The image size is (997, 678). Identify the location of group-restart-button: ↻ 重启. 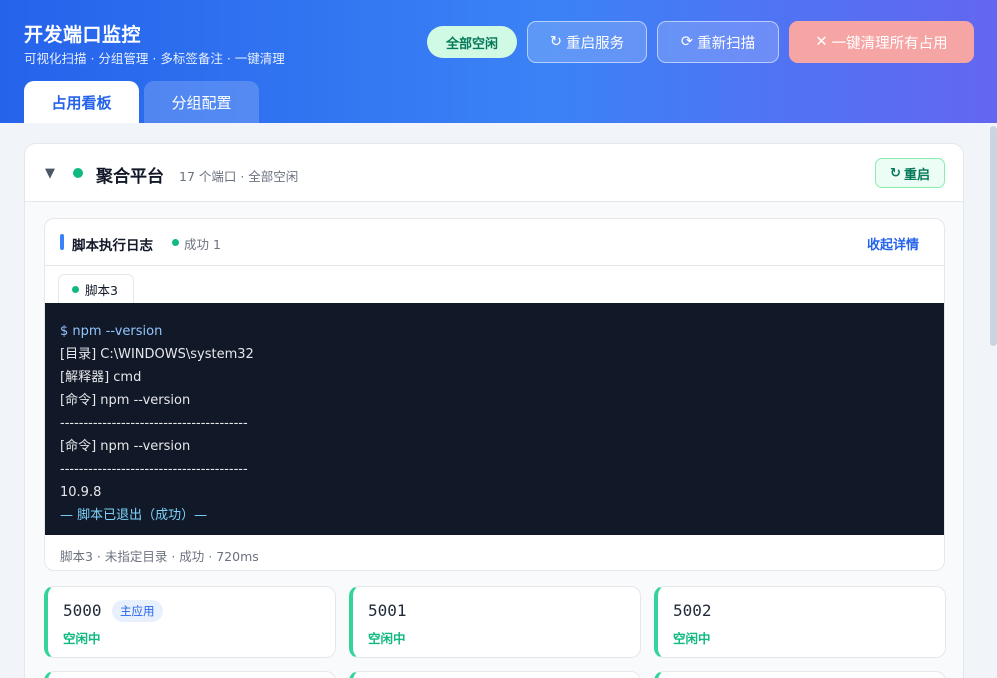
(910, 173).